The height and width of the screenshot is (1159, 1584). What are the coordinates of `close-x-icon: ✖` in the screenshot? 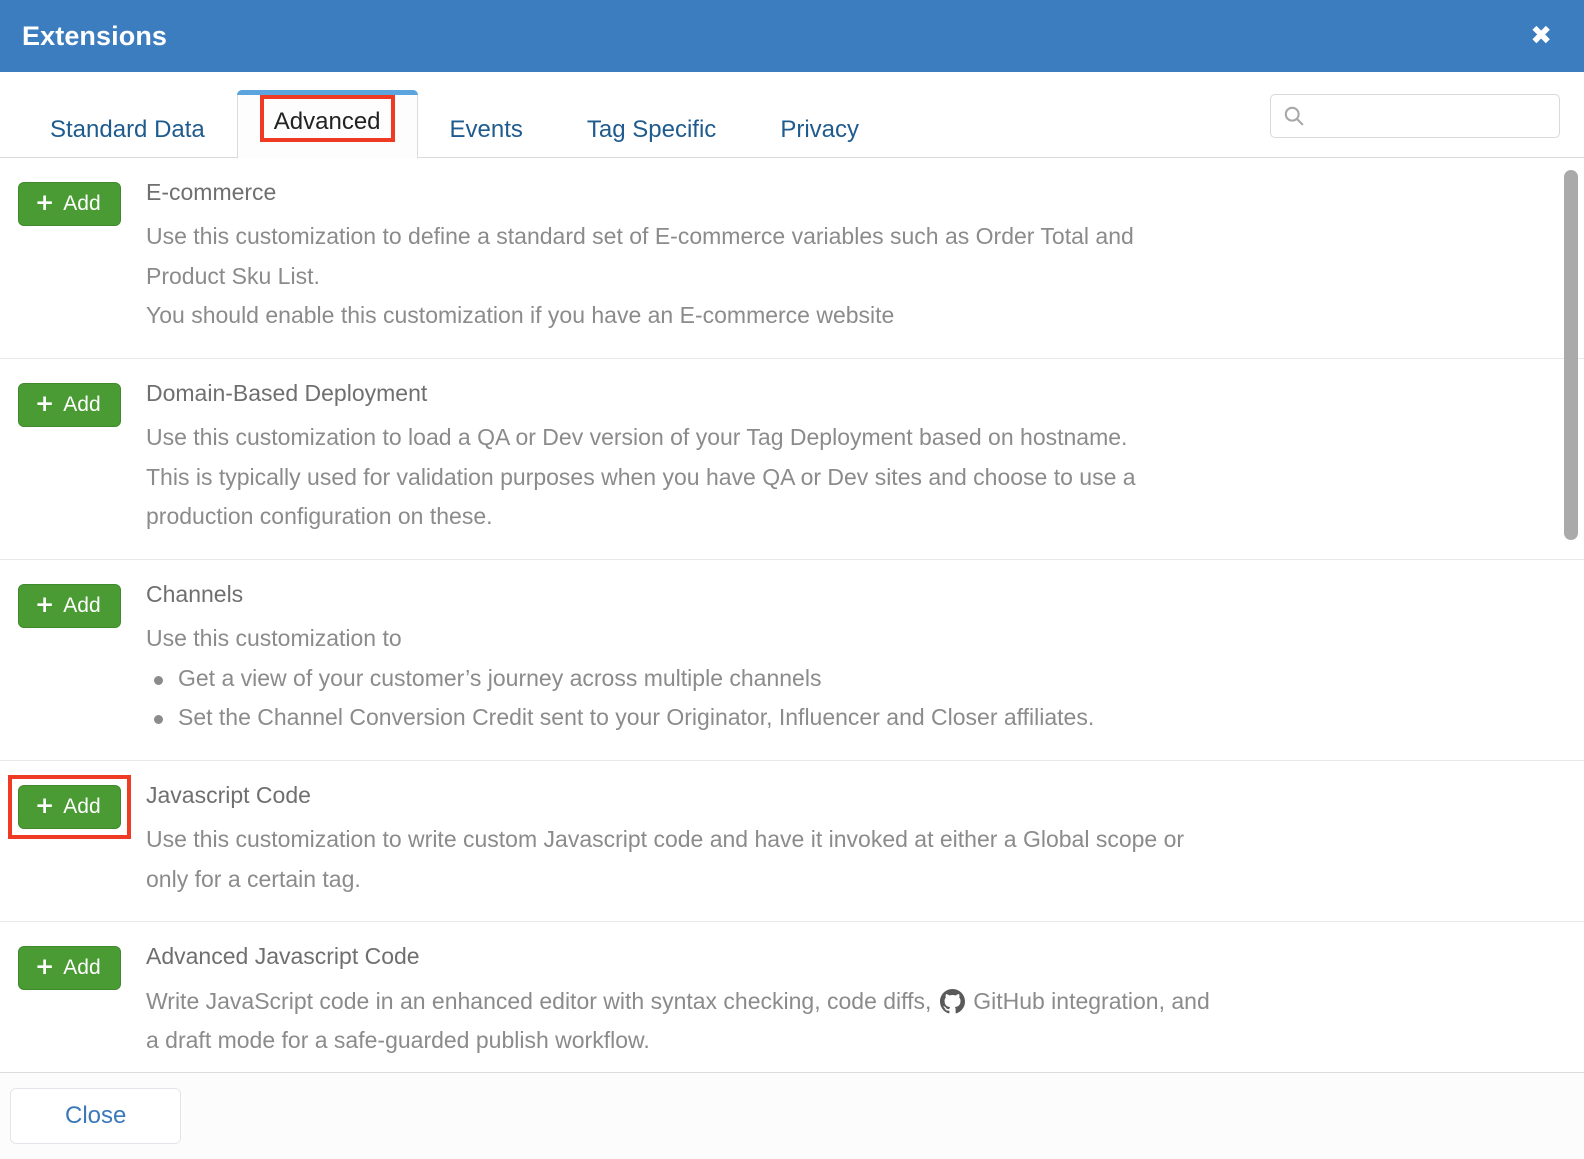 It's located at (1541, 36).